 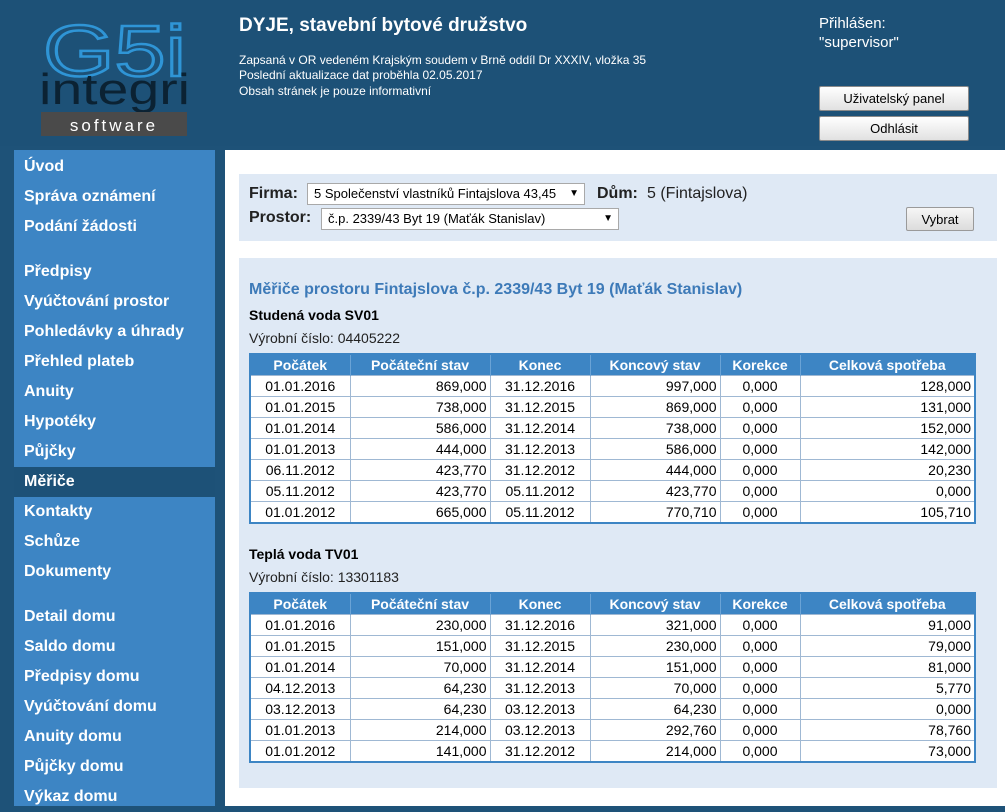 I want to click on sidebar-item: Úvod, so click(x=114, y=167).